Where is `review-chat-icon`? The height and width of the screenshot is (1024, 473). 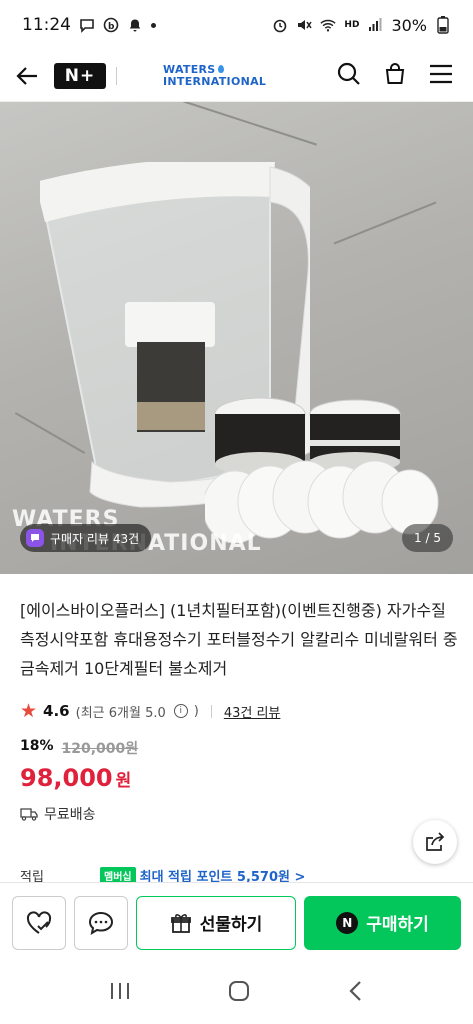
review-chat-icon is located at coordinates (35, 538).